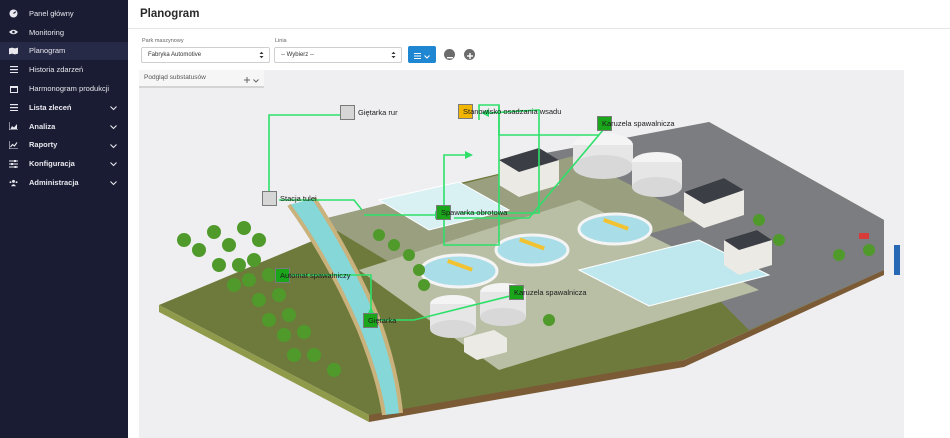 Image resolution: width=950 pixels, height=438 pixels. I want to click on sidebar-item-analiza: Analiza, so click(64, 126).